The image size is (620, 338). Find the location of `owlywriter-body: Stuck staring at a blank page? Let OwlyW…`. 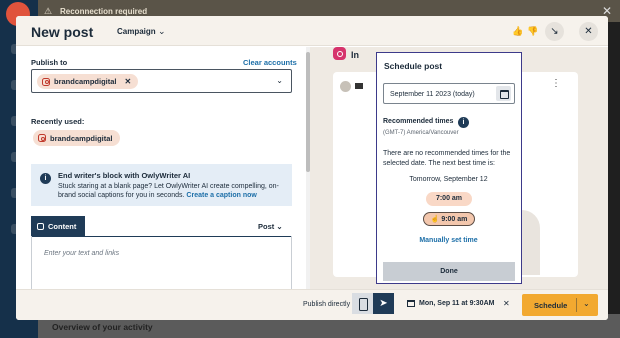

owlywriter-body: Stuck staring at a blank page? Let OwlyW… is located at coordinates (173, 191).